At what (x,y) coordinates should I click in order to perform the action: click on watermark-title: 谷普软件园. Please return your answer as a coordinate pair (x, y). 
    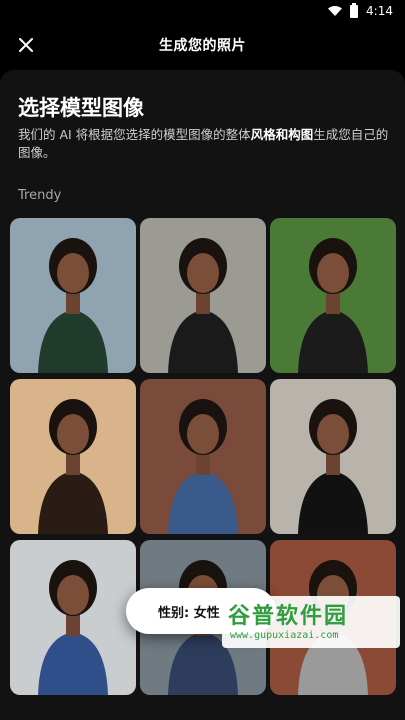
    Looking at the image, I should click on (288, 616).